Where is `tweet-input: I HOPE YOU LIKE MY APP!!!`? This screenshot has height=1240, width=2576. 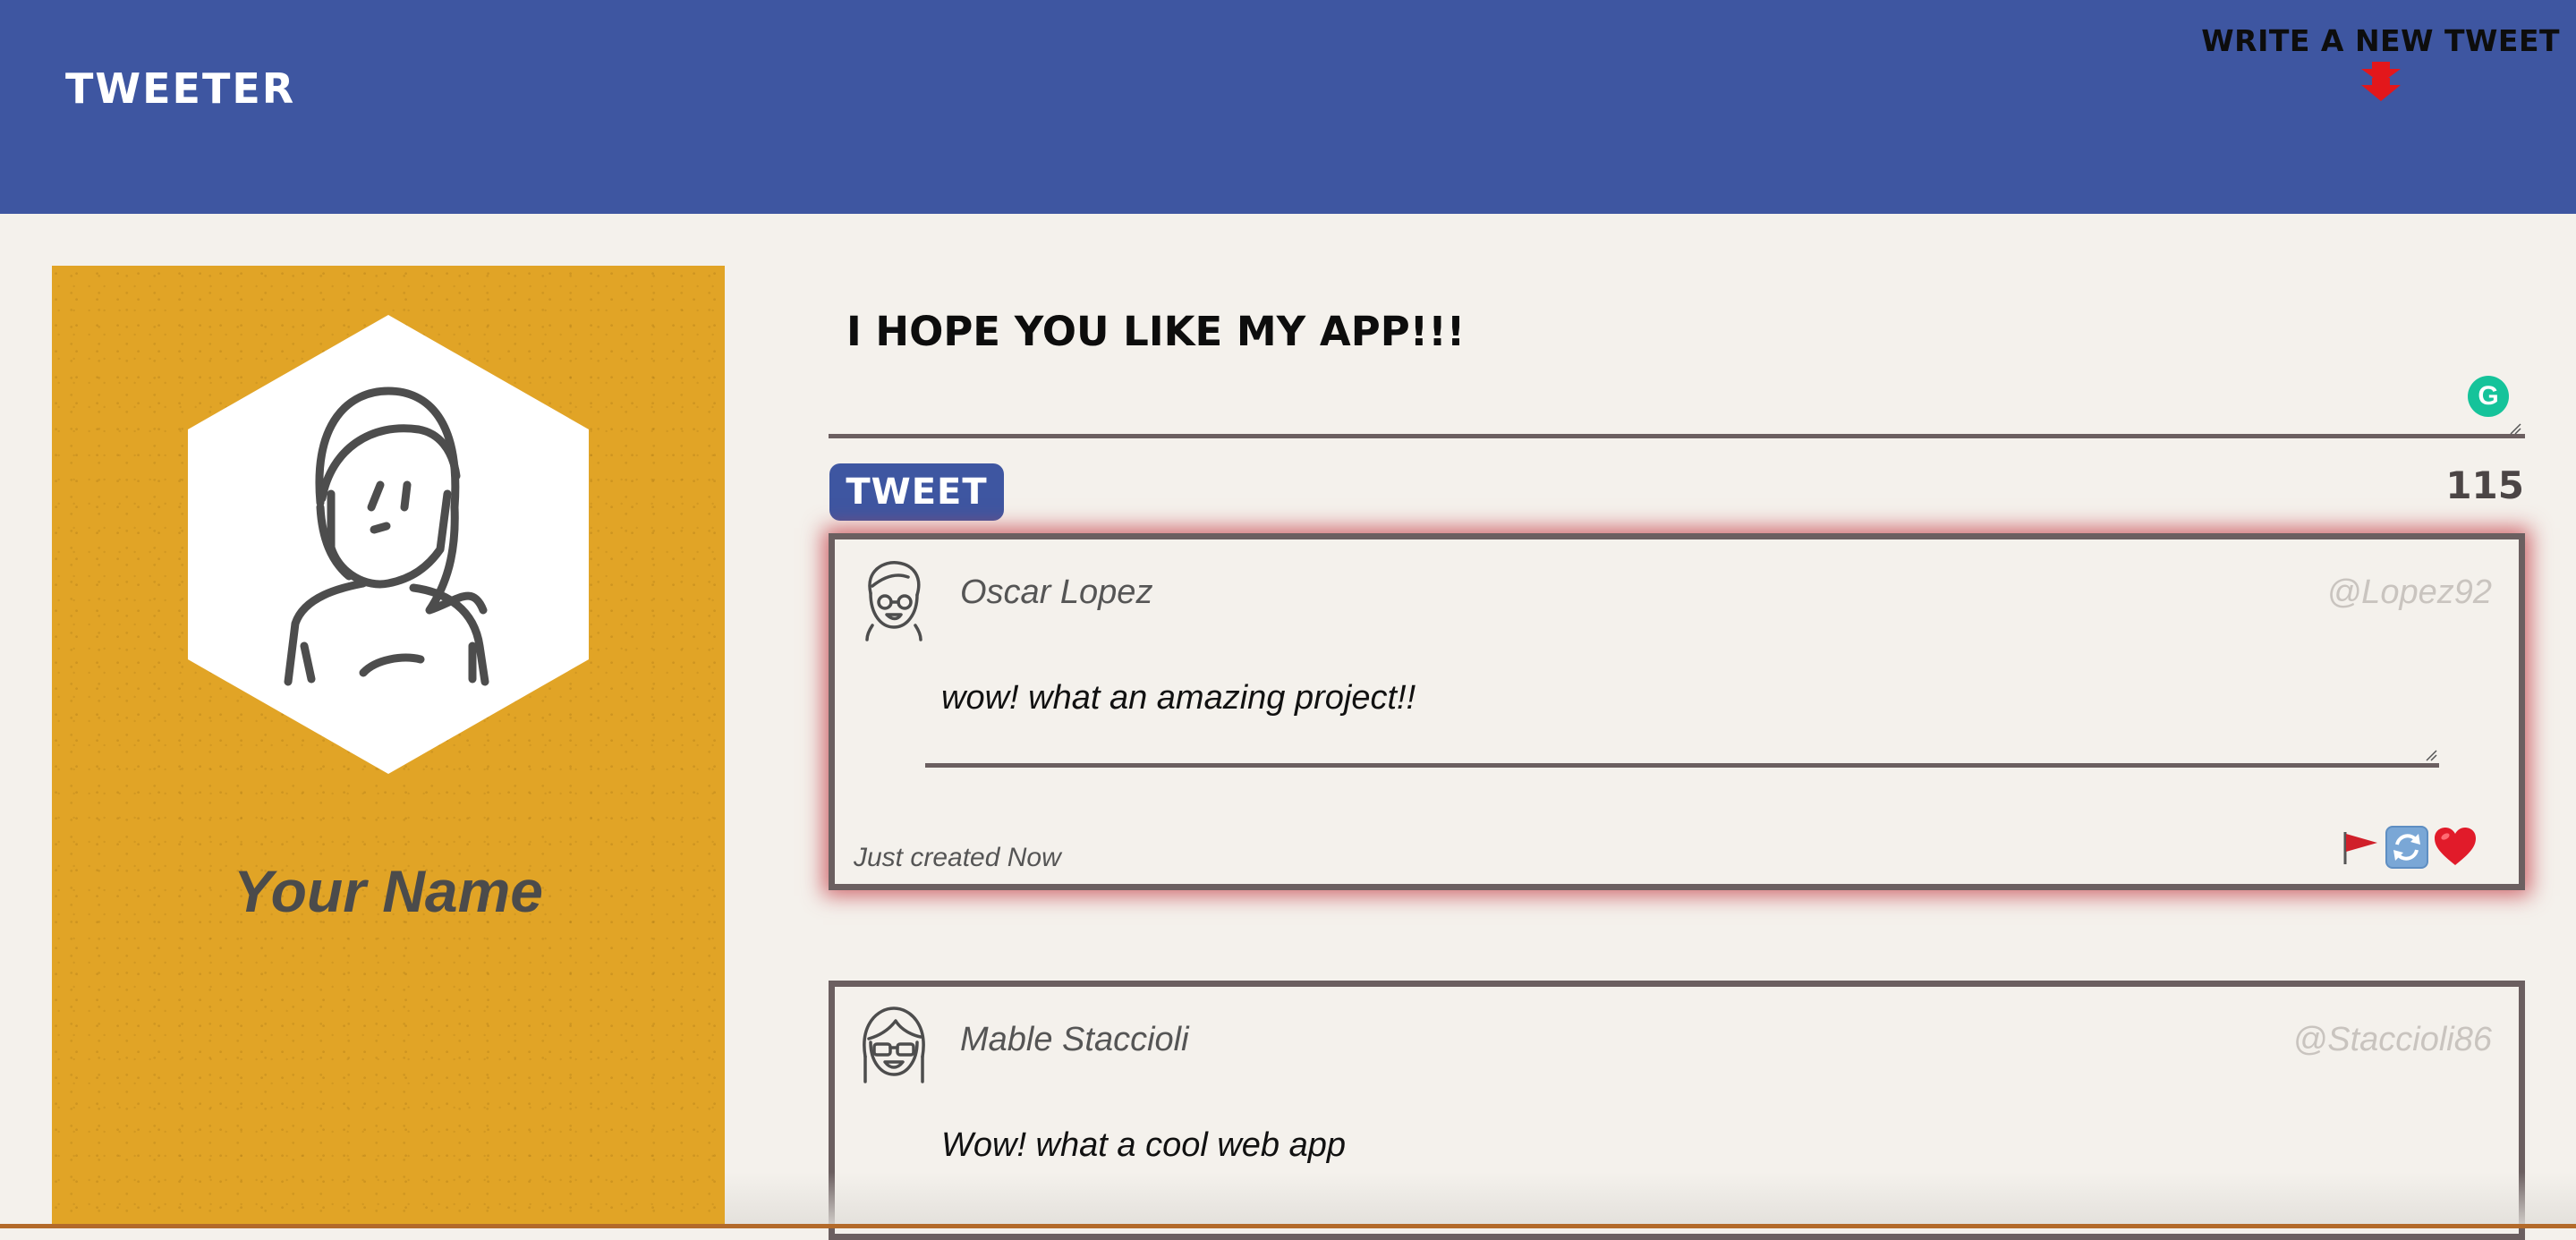
tweet-input: I HOPE YOU LIKE MY APP!!! is located at coordinates (1677, 353).